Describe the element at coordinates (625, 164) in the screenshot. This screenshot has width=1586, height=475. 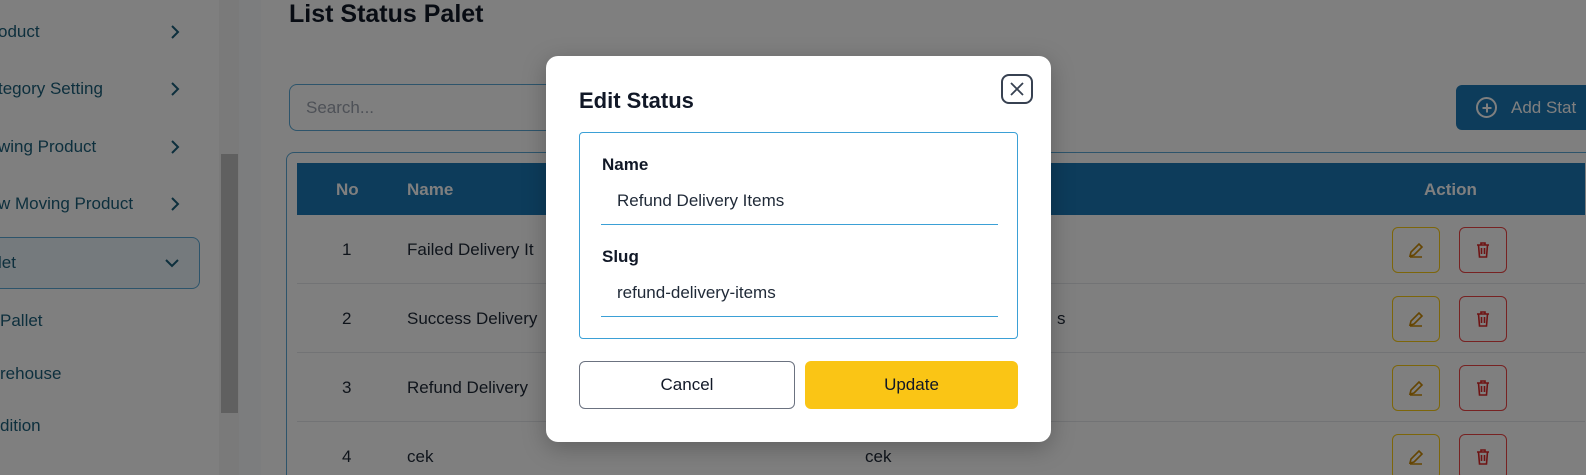
I see `name-label: Name` at that location.